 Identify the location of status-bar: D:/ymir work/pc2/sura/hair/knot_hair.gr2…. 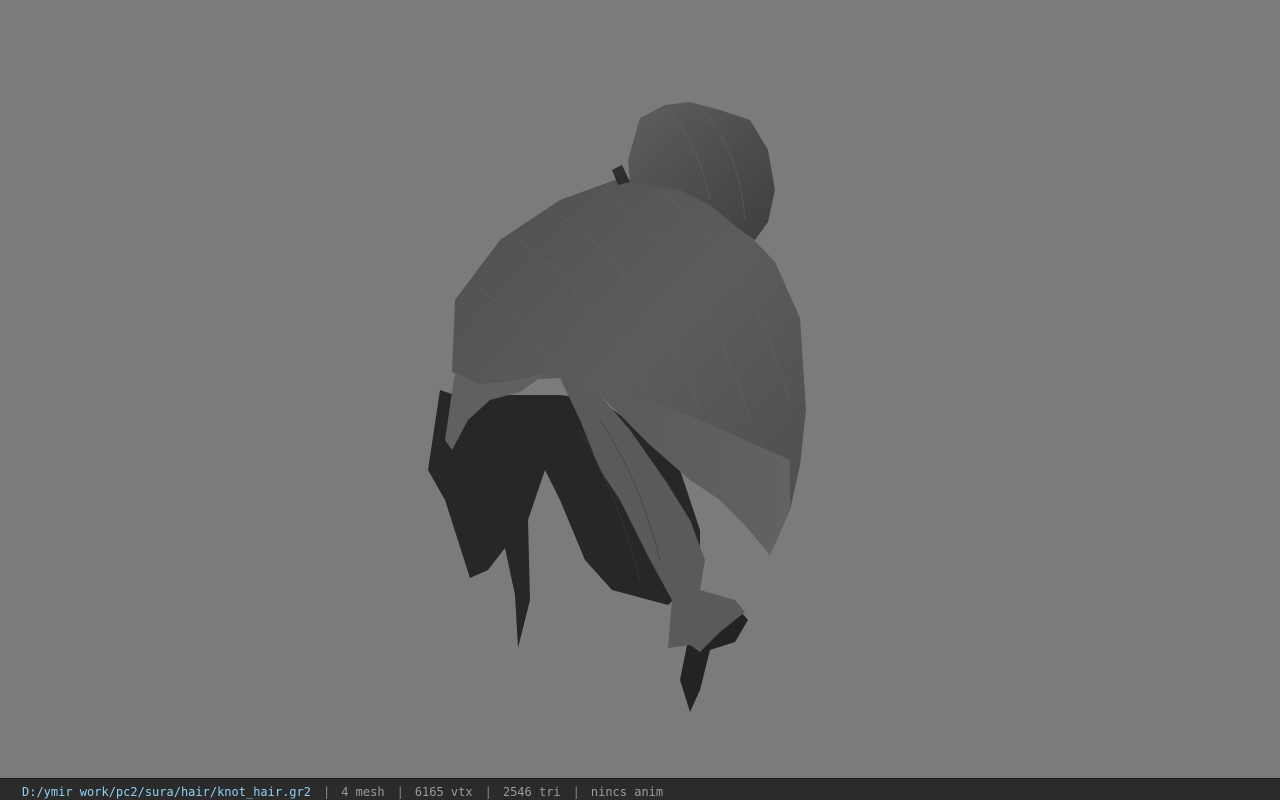
(640, 789).